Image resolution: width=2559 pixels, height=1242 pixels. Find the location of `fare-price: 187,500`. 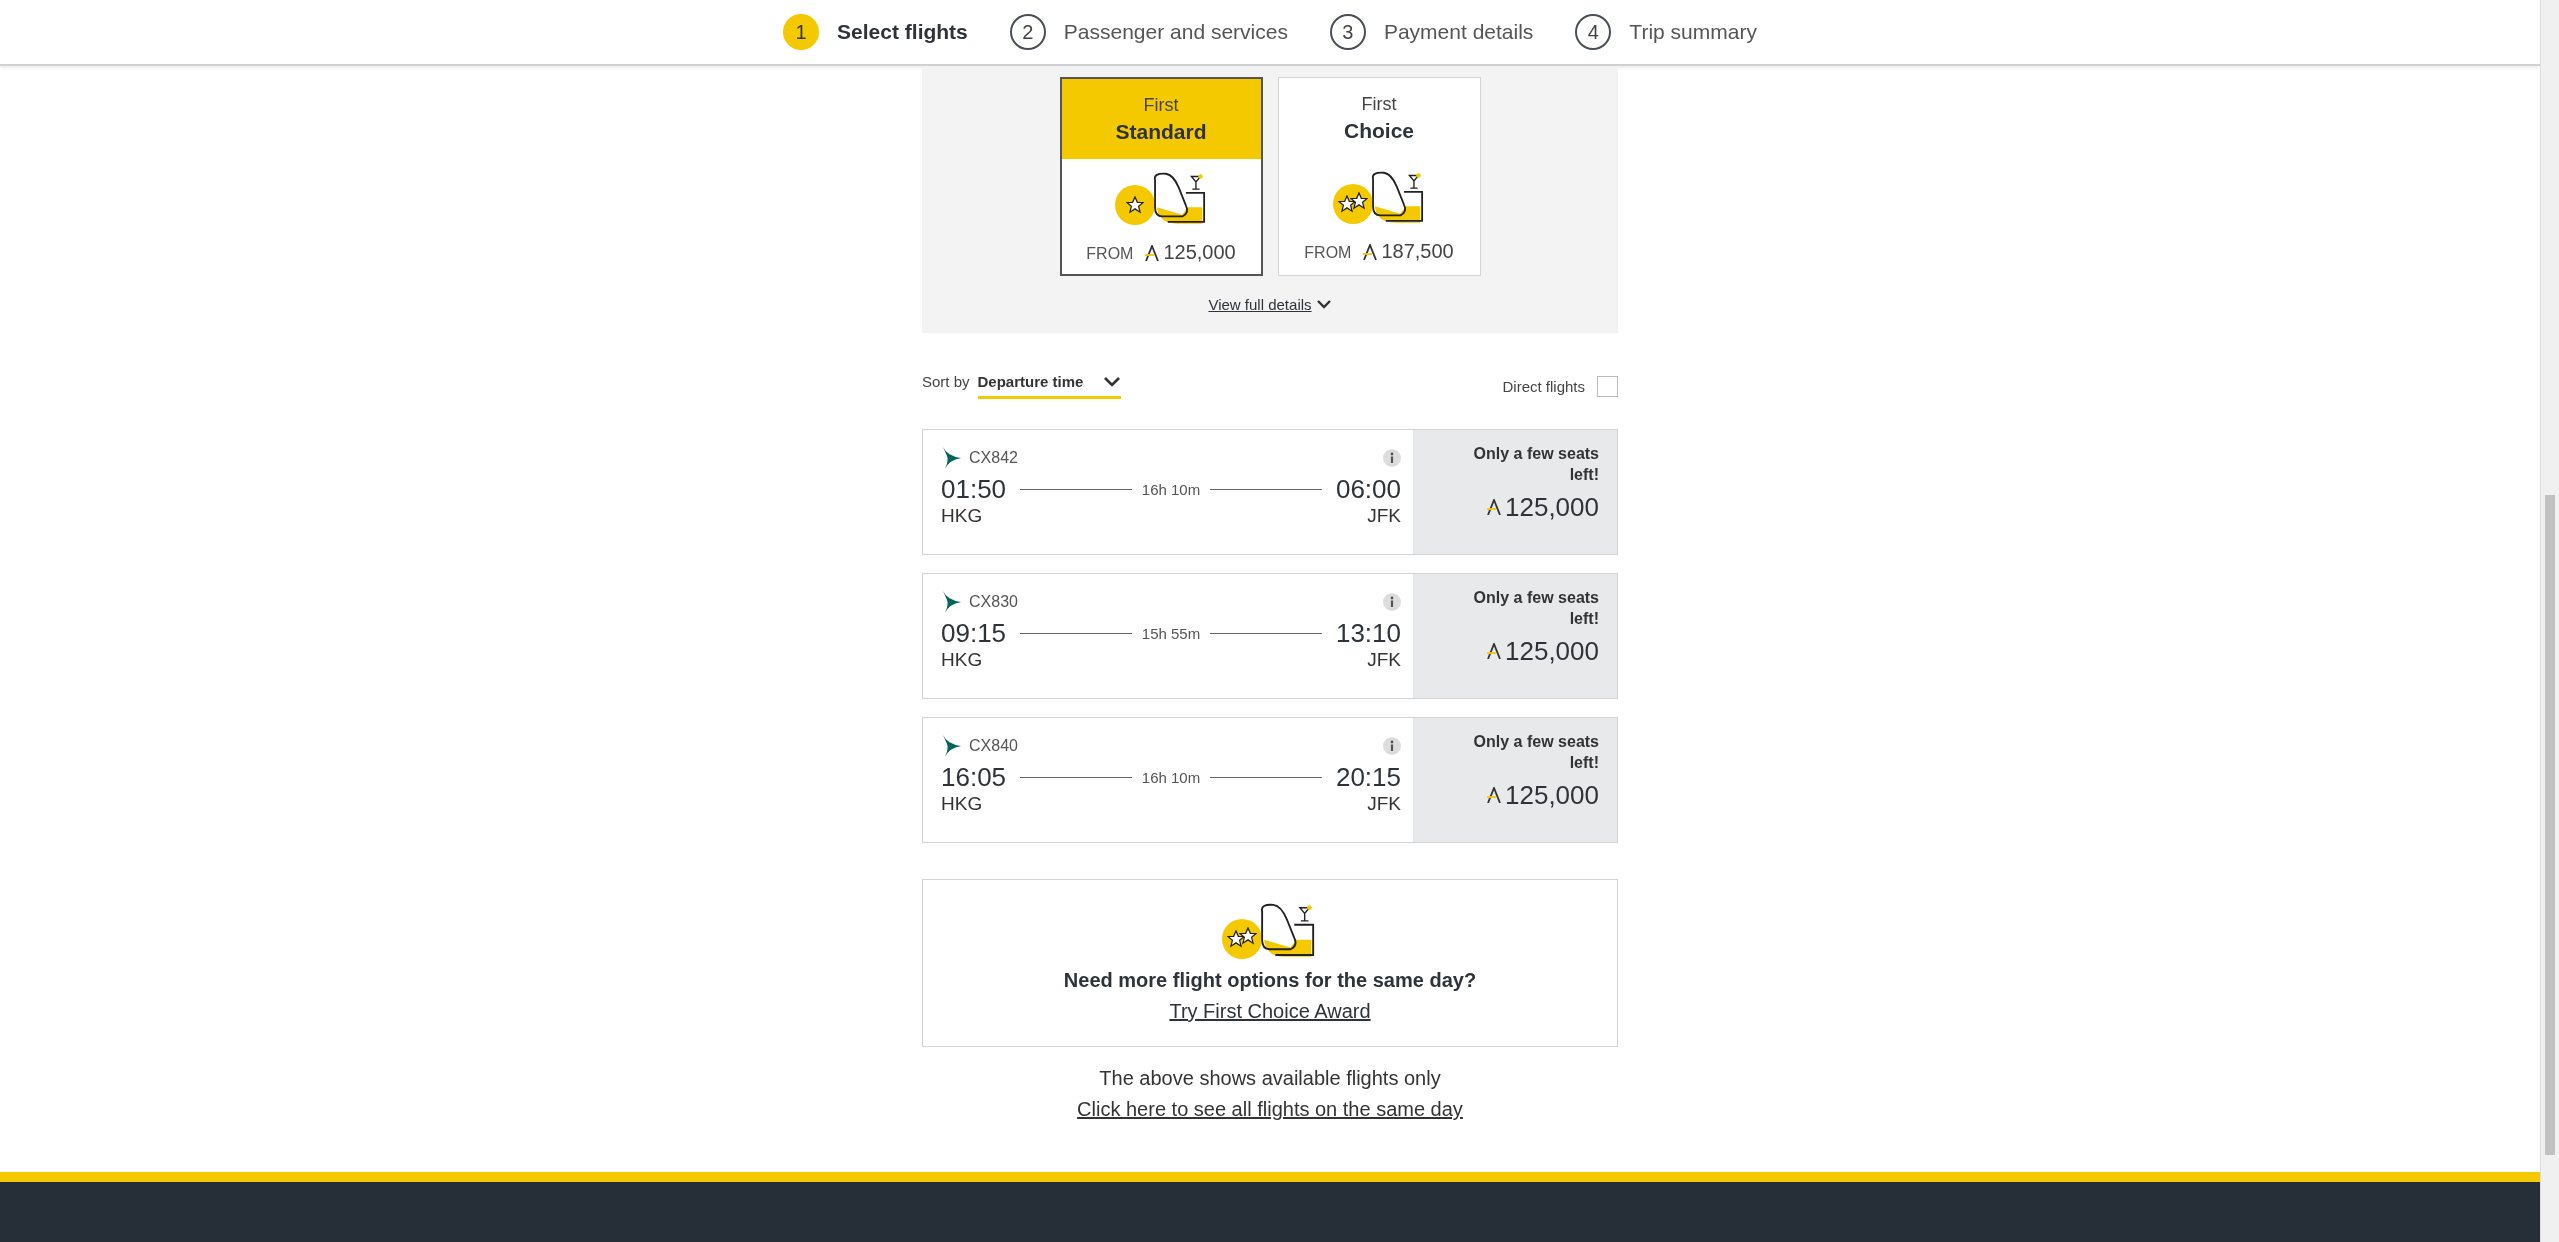

fare-price: 187,500 is located at coordinates (1417, 252).